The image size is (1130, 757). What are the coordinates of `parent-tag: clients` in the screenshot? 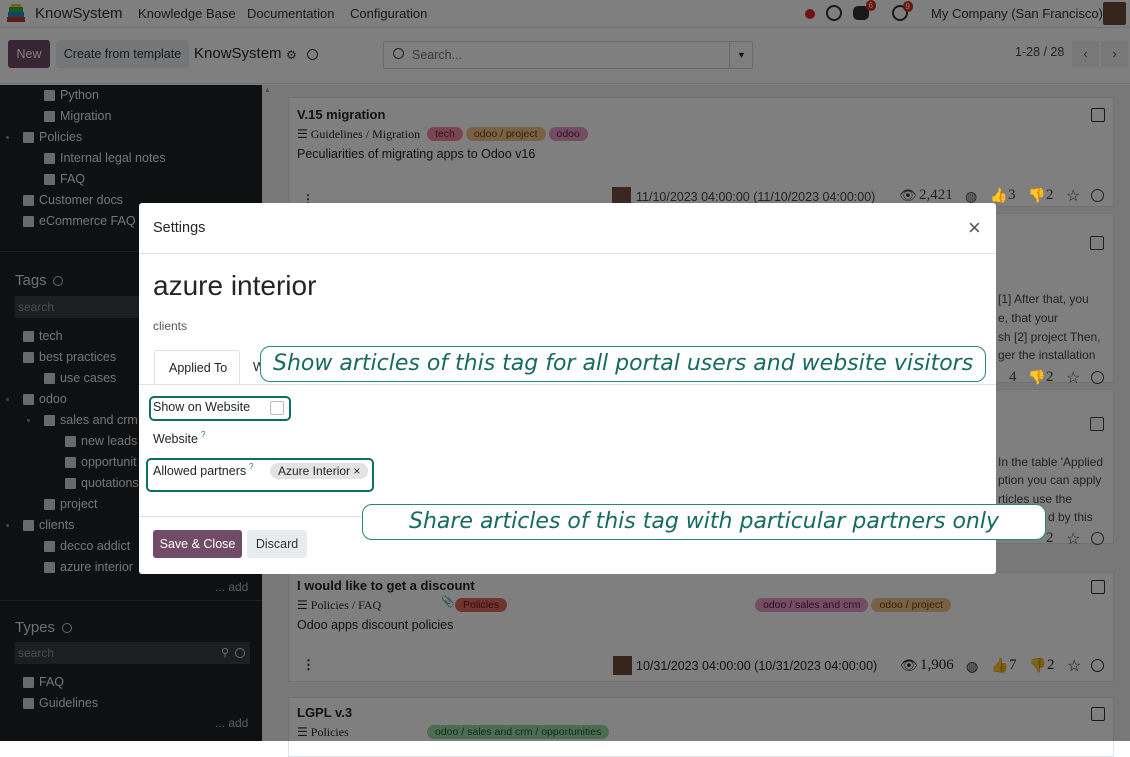 It's located at (170, 326).